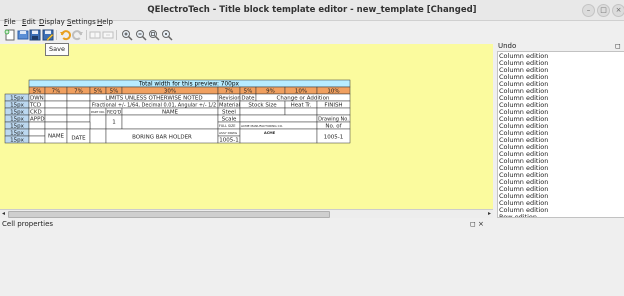 This screenshot has height=296, width=624. What do you see at coordinates (489, 214) in the screenshot?
I see `scroll-right-arrow-icon: ▸` at bounding box center [489, 214].